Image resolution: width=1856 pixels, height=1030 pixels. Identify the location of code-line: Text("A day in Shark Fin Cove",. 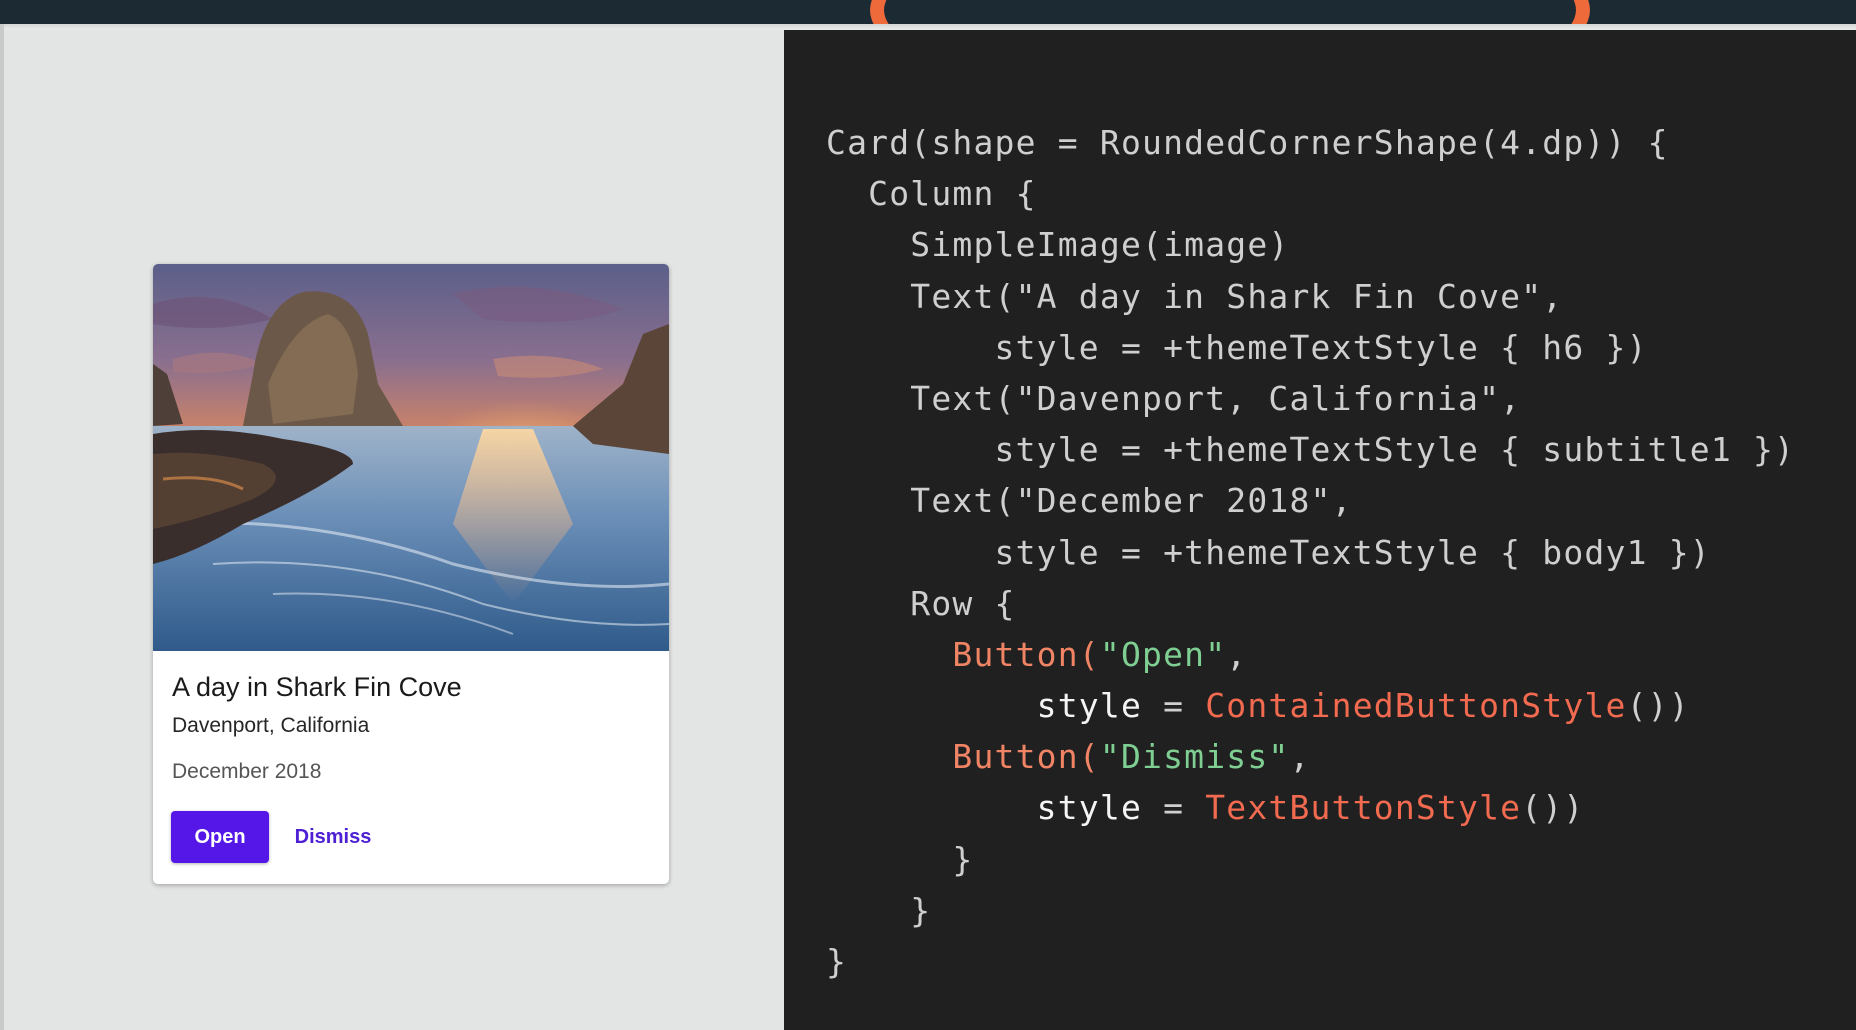
(1310, 296).